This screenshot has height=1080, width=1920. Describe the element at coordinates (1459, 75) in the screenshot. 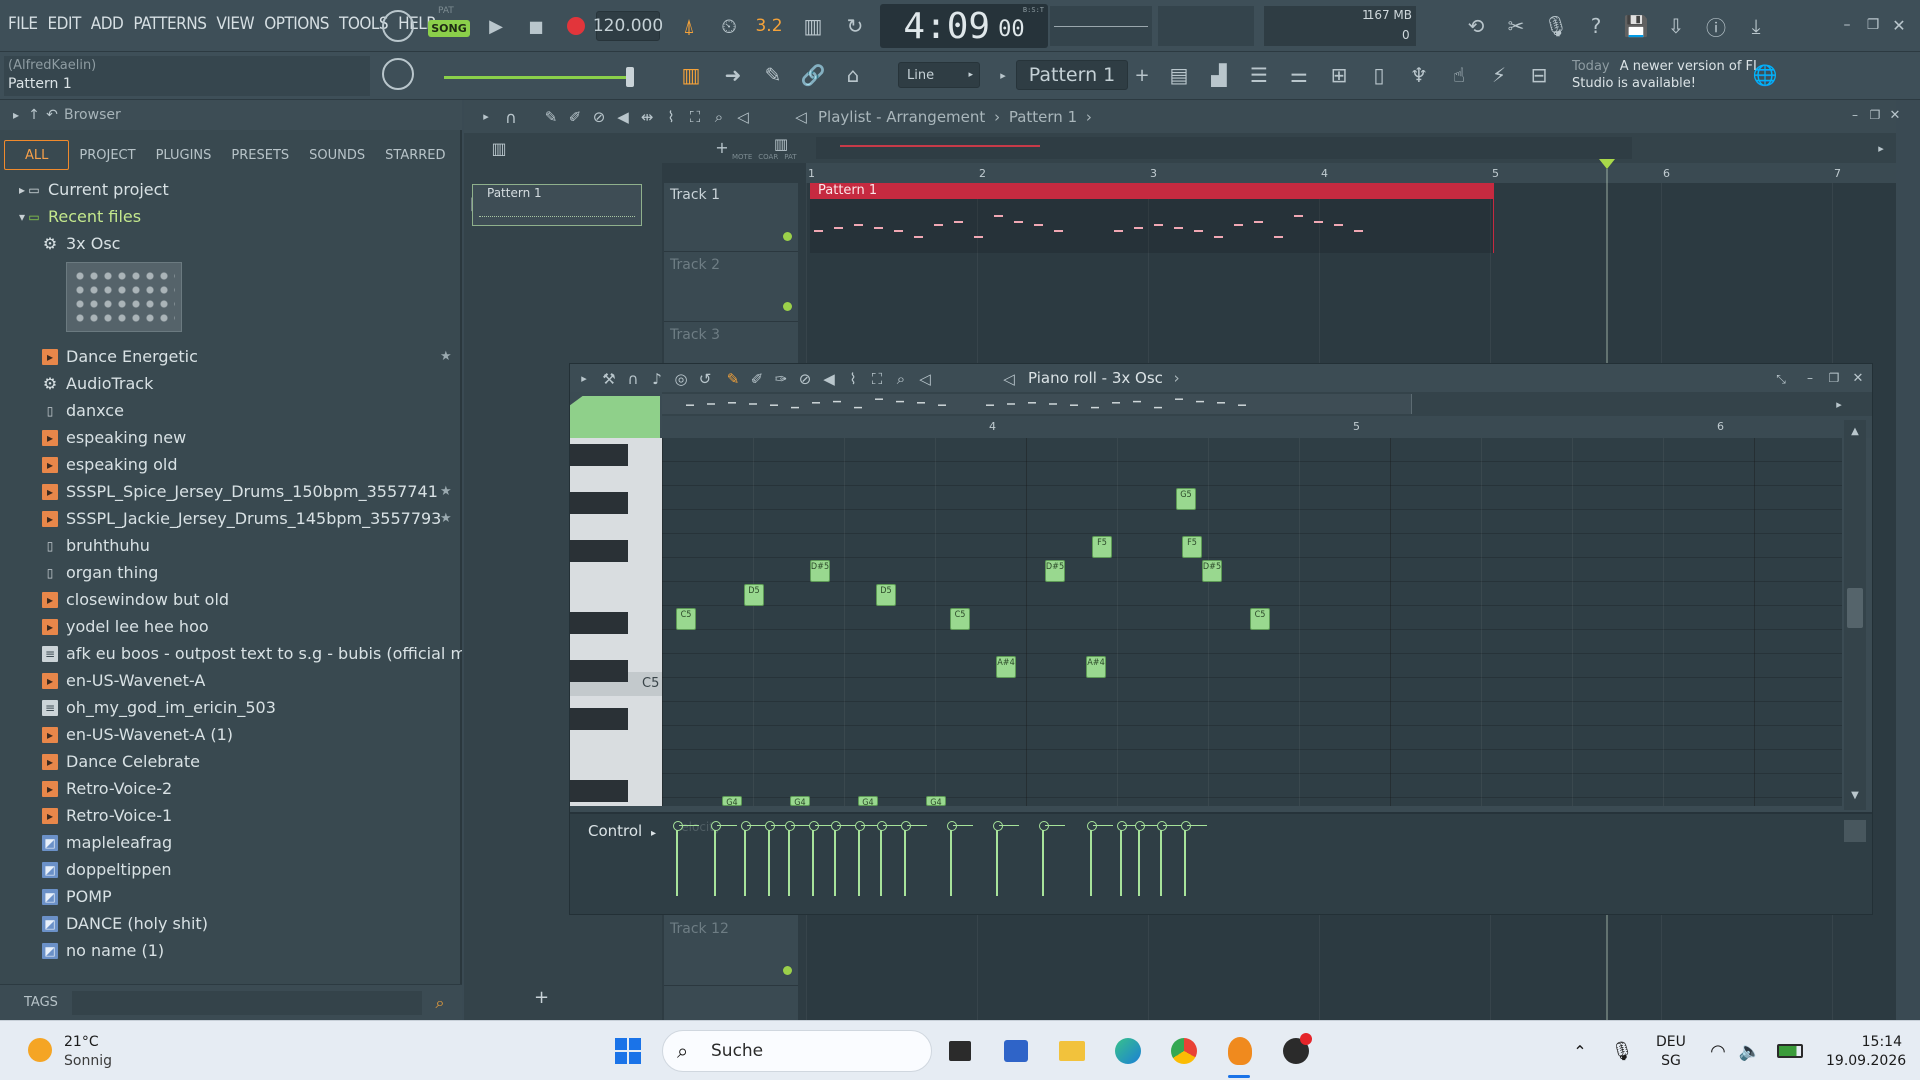

I see `touch-icon: ☝` at that location.